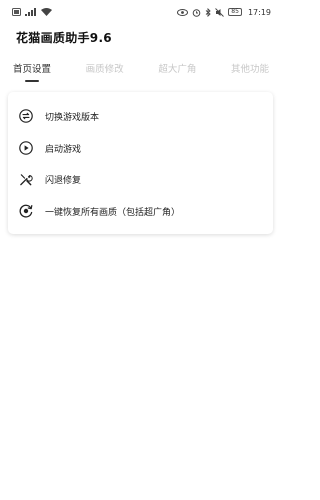 This screenshot has width=320, height=500. What do you see at coordinates (140, 12) in the screenshot?
I see `status-bar: 85 17:19` at bounding box center [140, 12].